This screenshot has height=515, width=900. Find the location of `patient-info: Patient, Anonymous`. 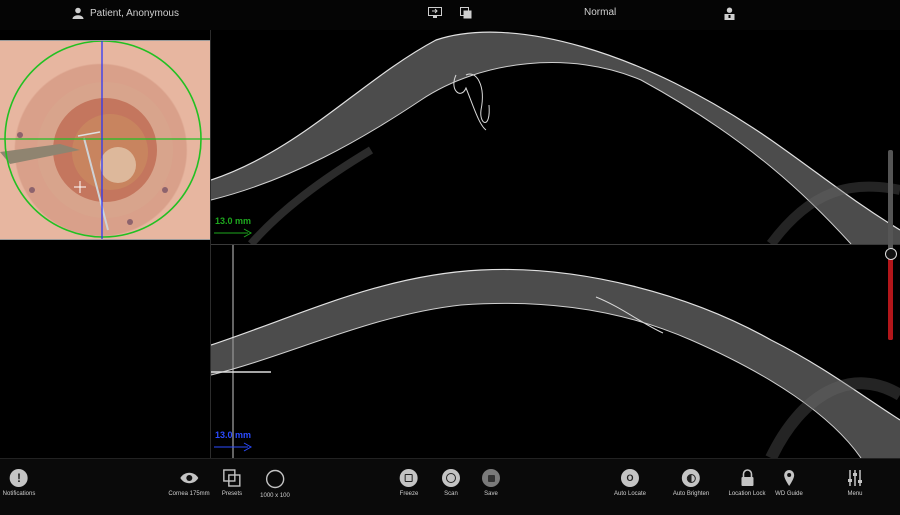

patient-info: Patient, Anonymous is located at coordinates (125, 13).